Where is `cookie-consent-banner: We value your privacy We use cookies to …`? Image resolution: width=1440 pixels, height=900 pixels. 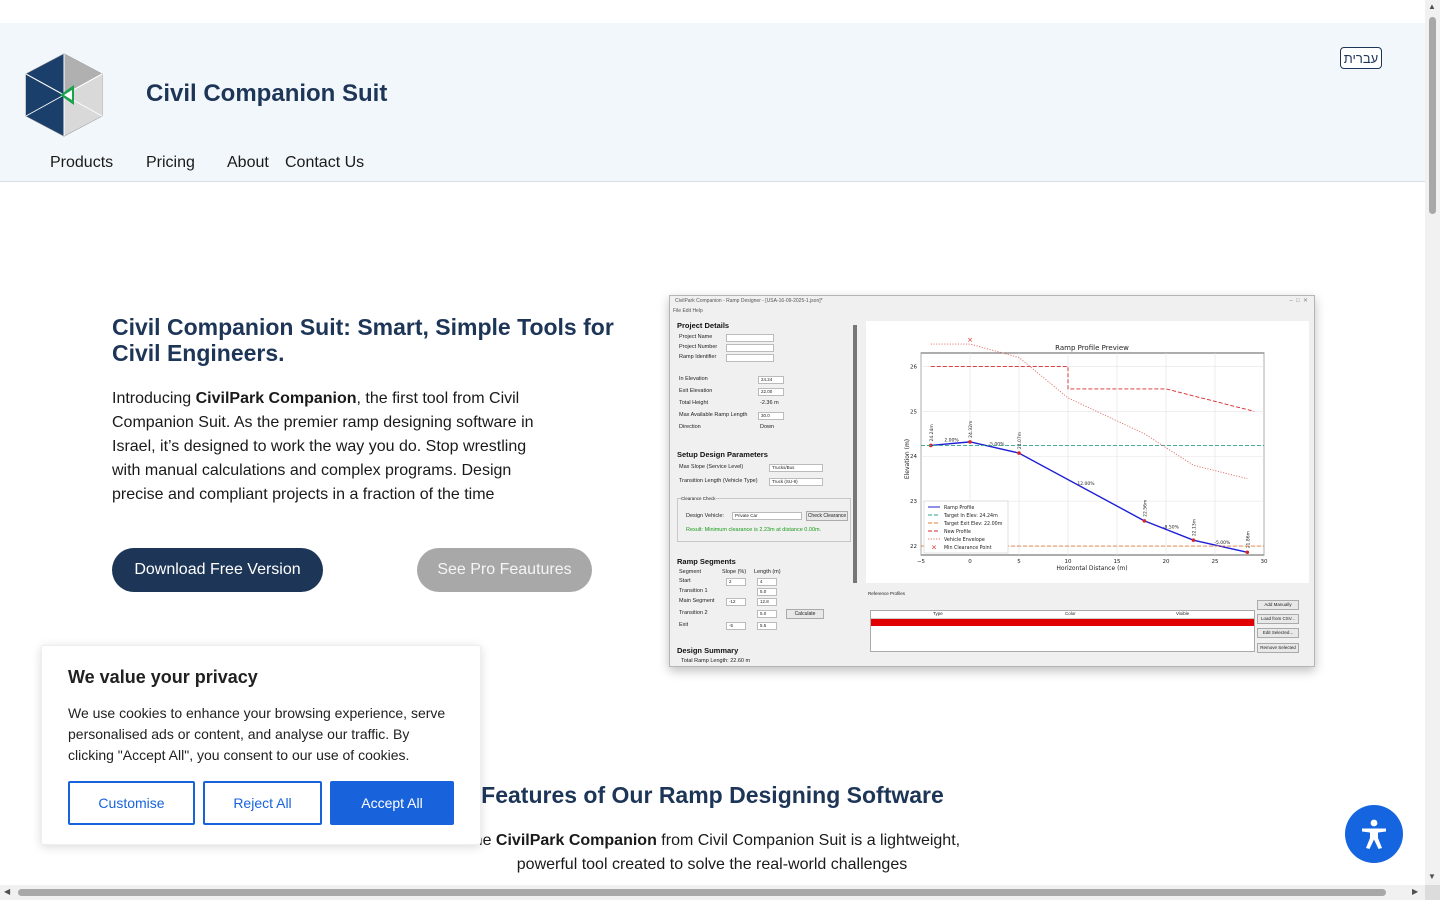 cookie-consent-banner: We value your privacy We use cookies to … is located at coordinates (261, 745).